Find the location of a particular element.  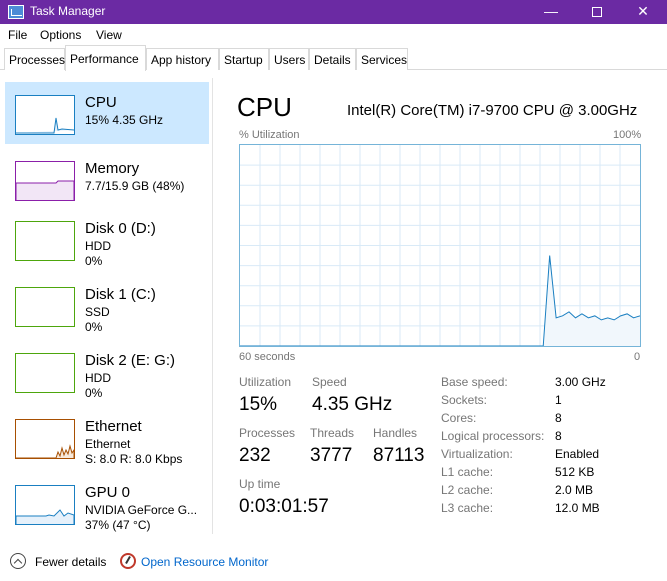

menu-bar: File Options View is located at coordinates (333, 34).